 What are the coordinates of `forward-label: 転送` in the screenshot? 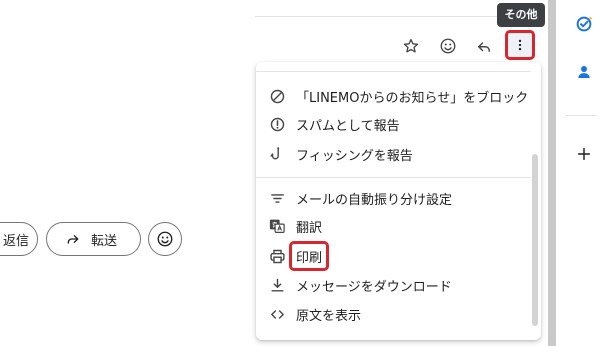 It's located at (104, 241).